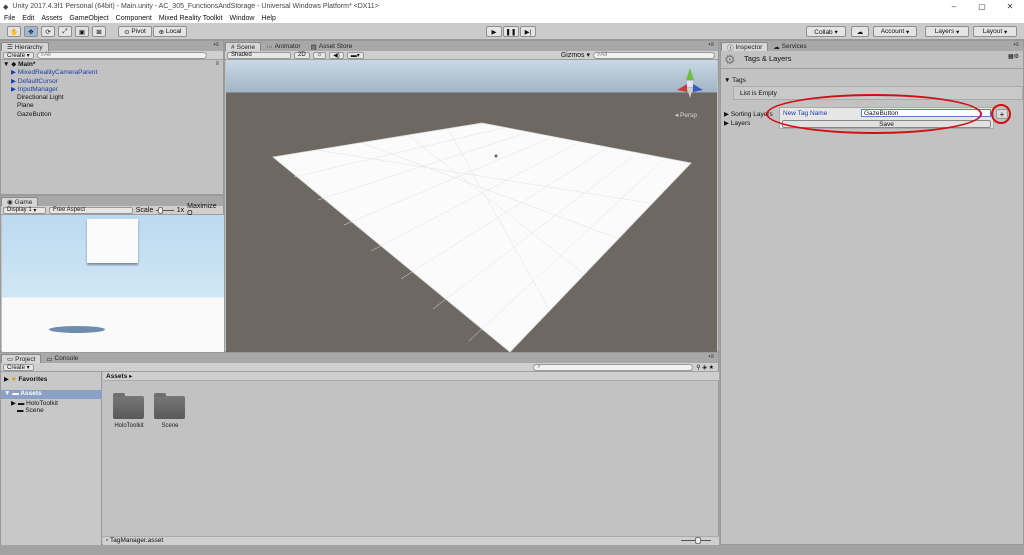  I want to click on filter-icons: ⚲ ◈ ★, so click(707, 367).